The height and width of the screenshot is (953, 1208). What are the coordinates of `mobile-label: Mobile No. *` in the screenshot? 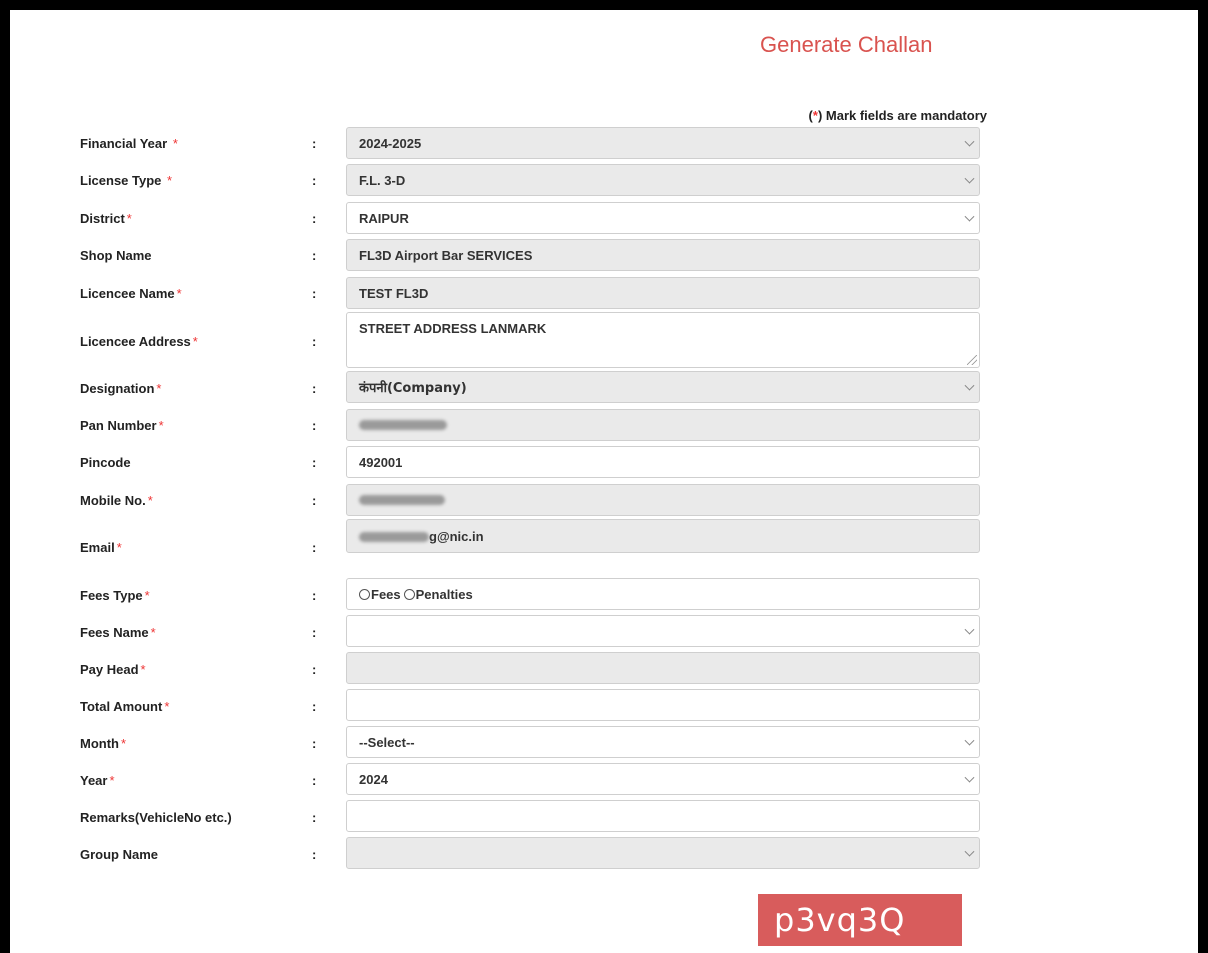 It's located at (116, 500).